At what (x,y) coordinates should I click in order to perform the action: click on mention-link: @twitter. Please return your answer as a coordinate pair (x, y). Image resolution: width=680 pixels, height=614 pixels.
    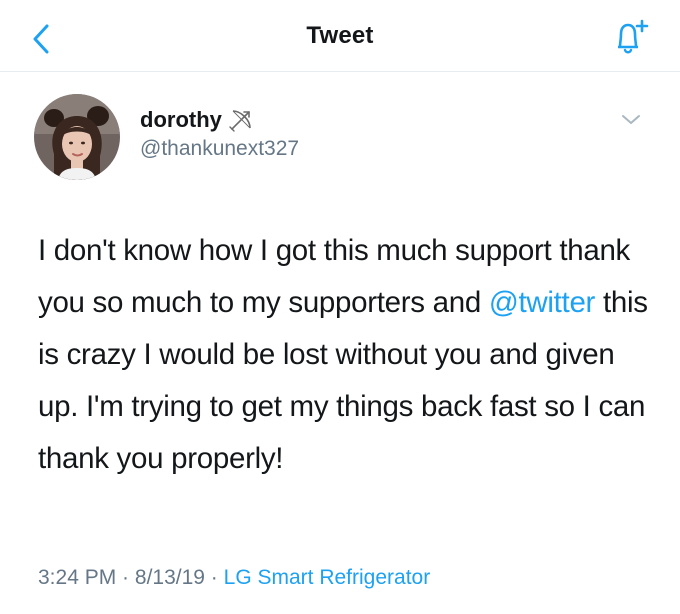
    Looking at the image, I should click on (542, 302).